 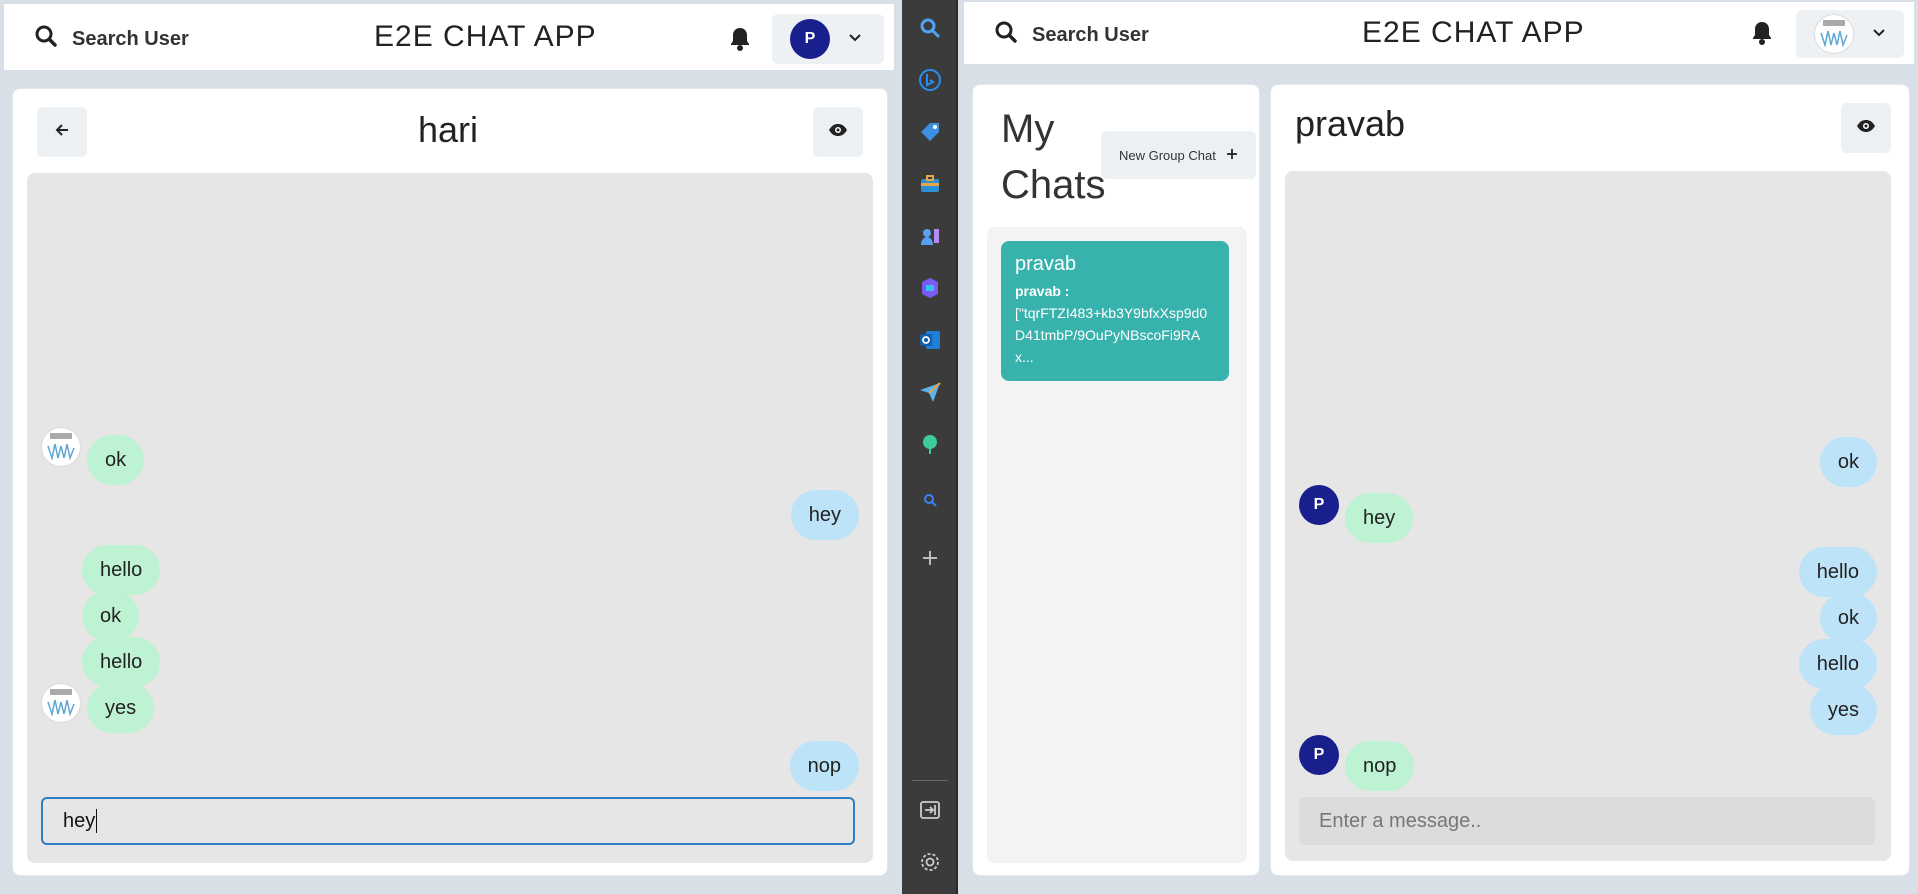 I want to click on settings-icon, so click(x=930, y=862).